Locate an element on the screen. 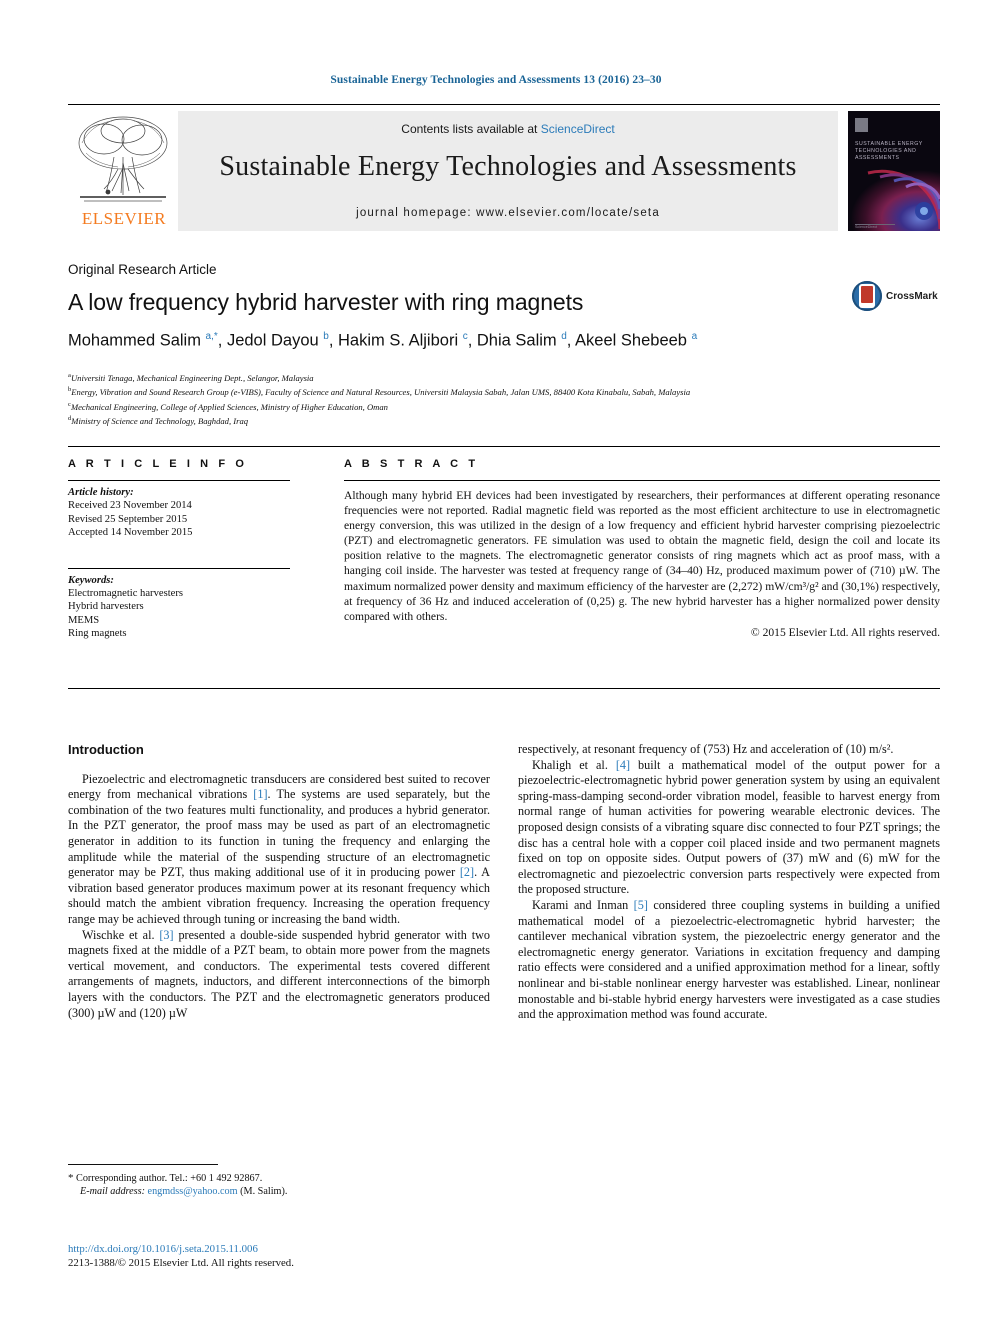 The width and height of the screenshot is (992, 1323). crossmark-icon-mark is located at coordinates (867, 294).